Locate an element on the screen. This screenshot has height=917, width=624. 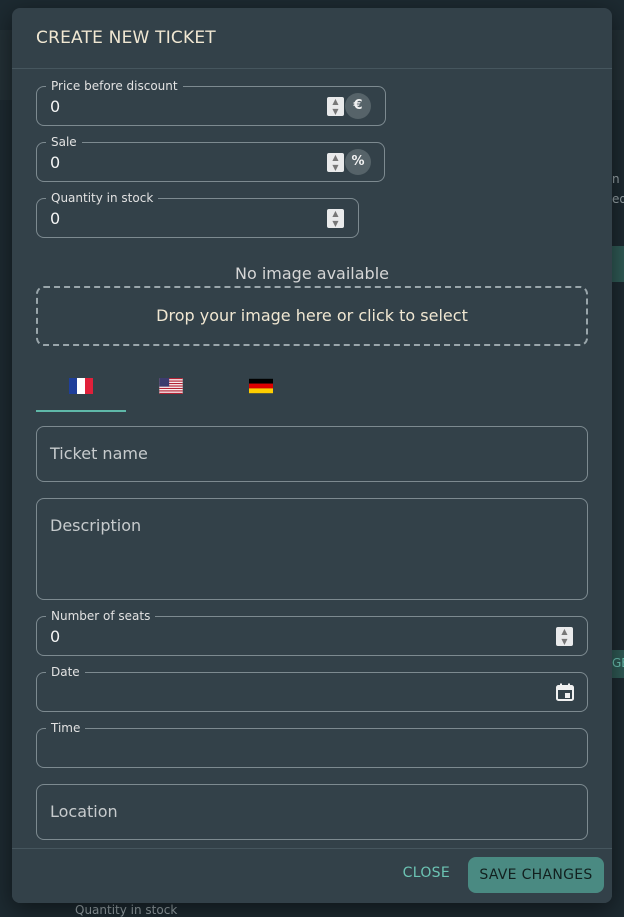
background-text-peek: n i is located at coordinates (618, 179).